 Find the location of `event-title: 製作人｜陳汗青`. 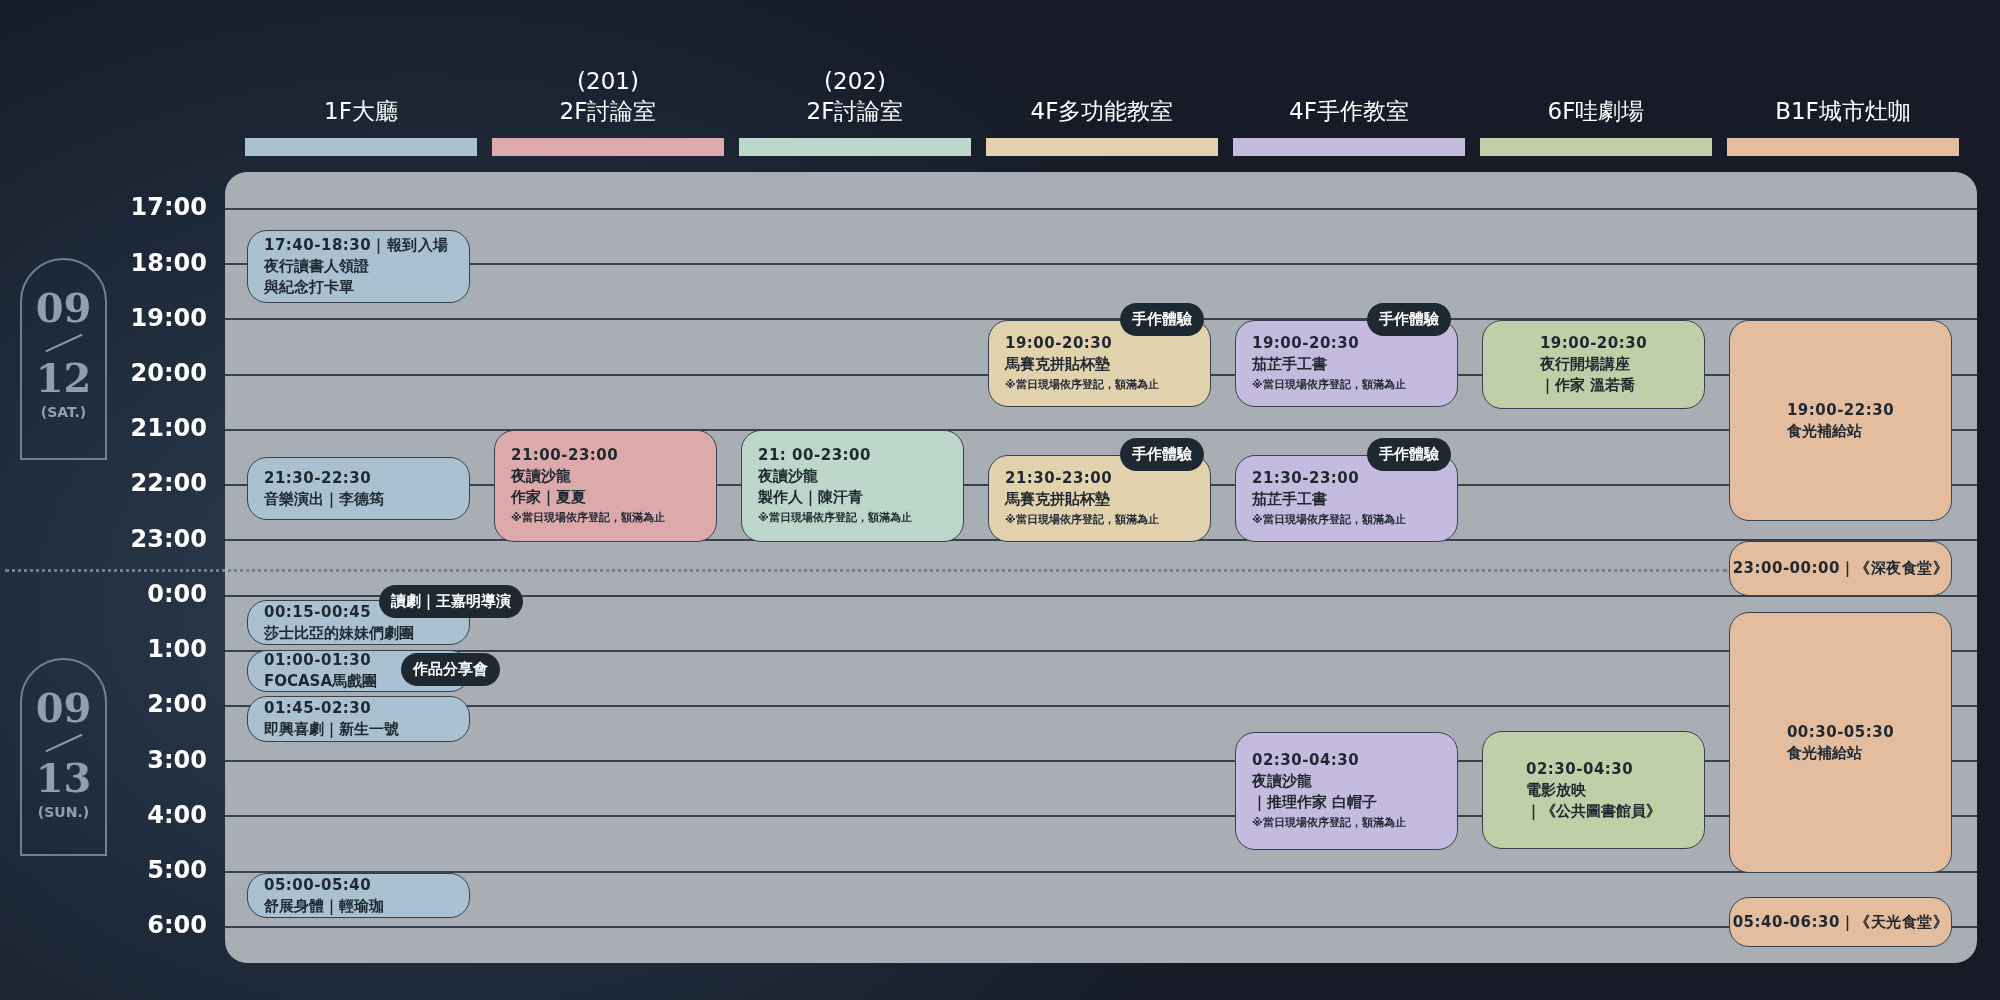

event-title: 製作人｜陳汗青 is located at coordinates (811, 497).